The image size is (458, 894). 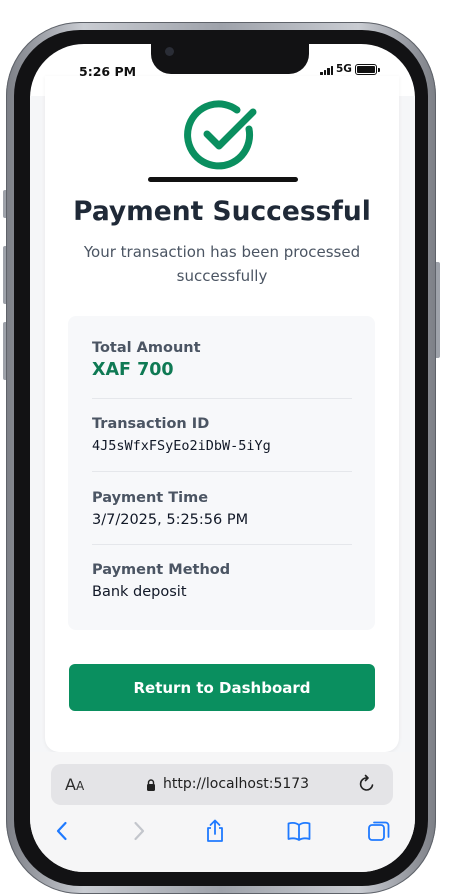 What do you see at coordinates (63, 831) in the screenshot?
I see `back-icon` at bounding box center [63, 831].